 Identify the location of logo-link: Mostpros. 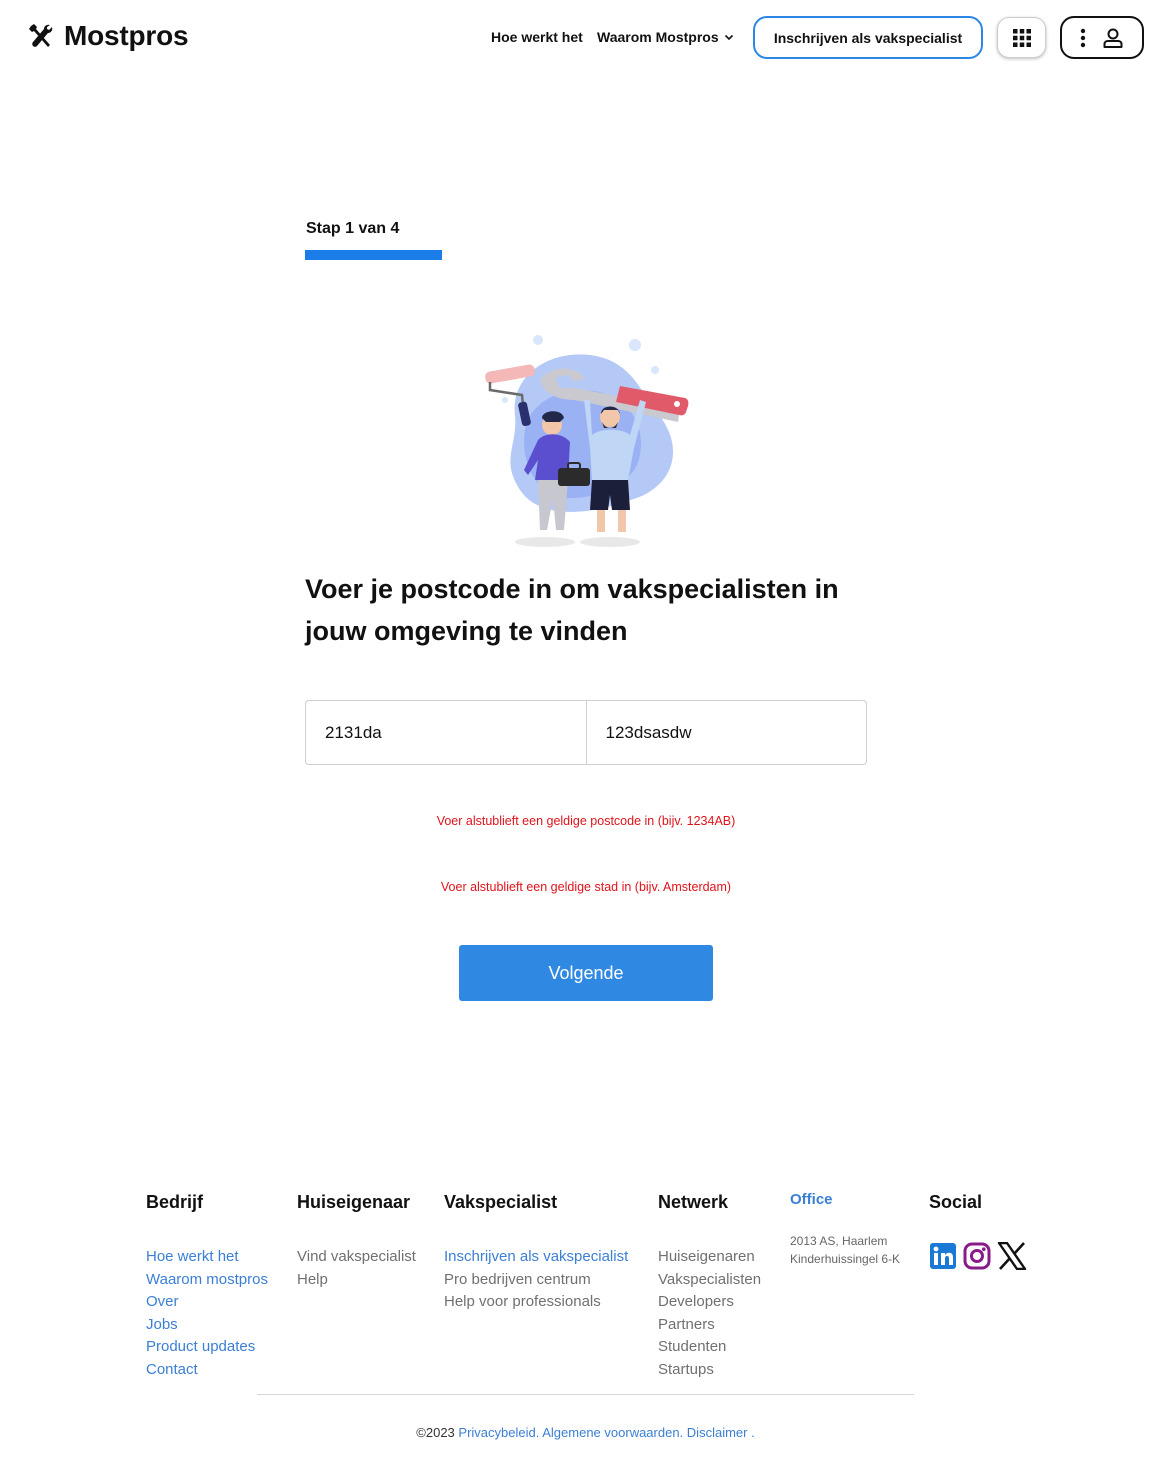
(108, 36).